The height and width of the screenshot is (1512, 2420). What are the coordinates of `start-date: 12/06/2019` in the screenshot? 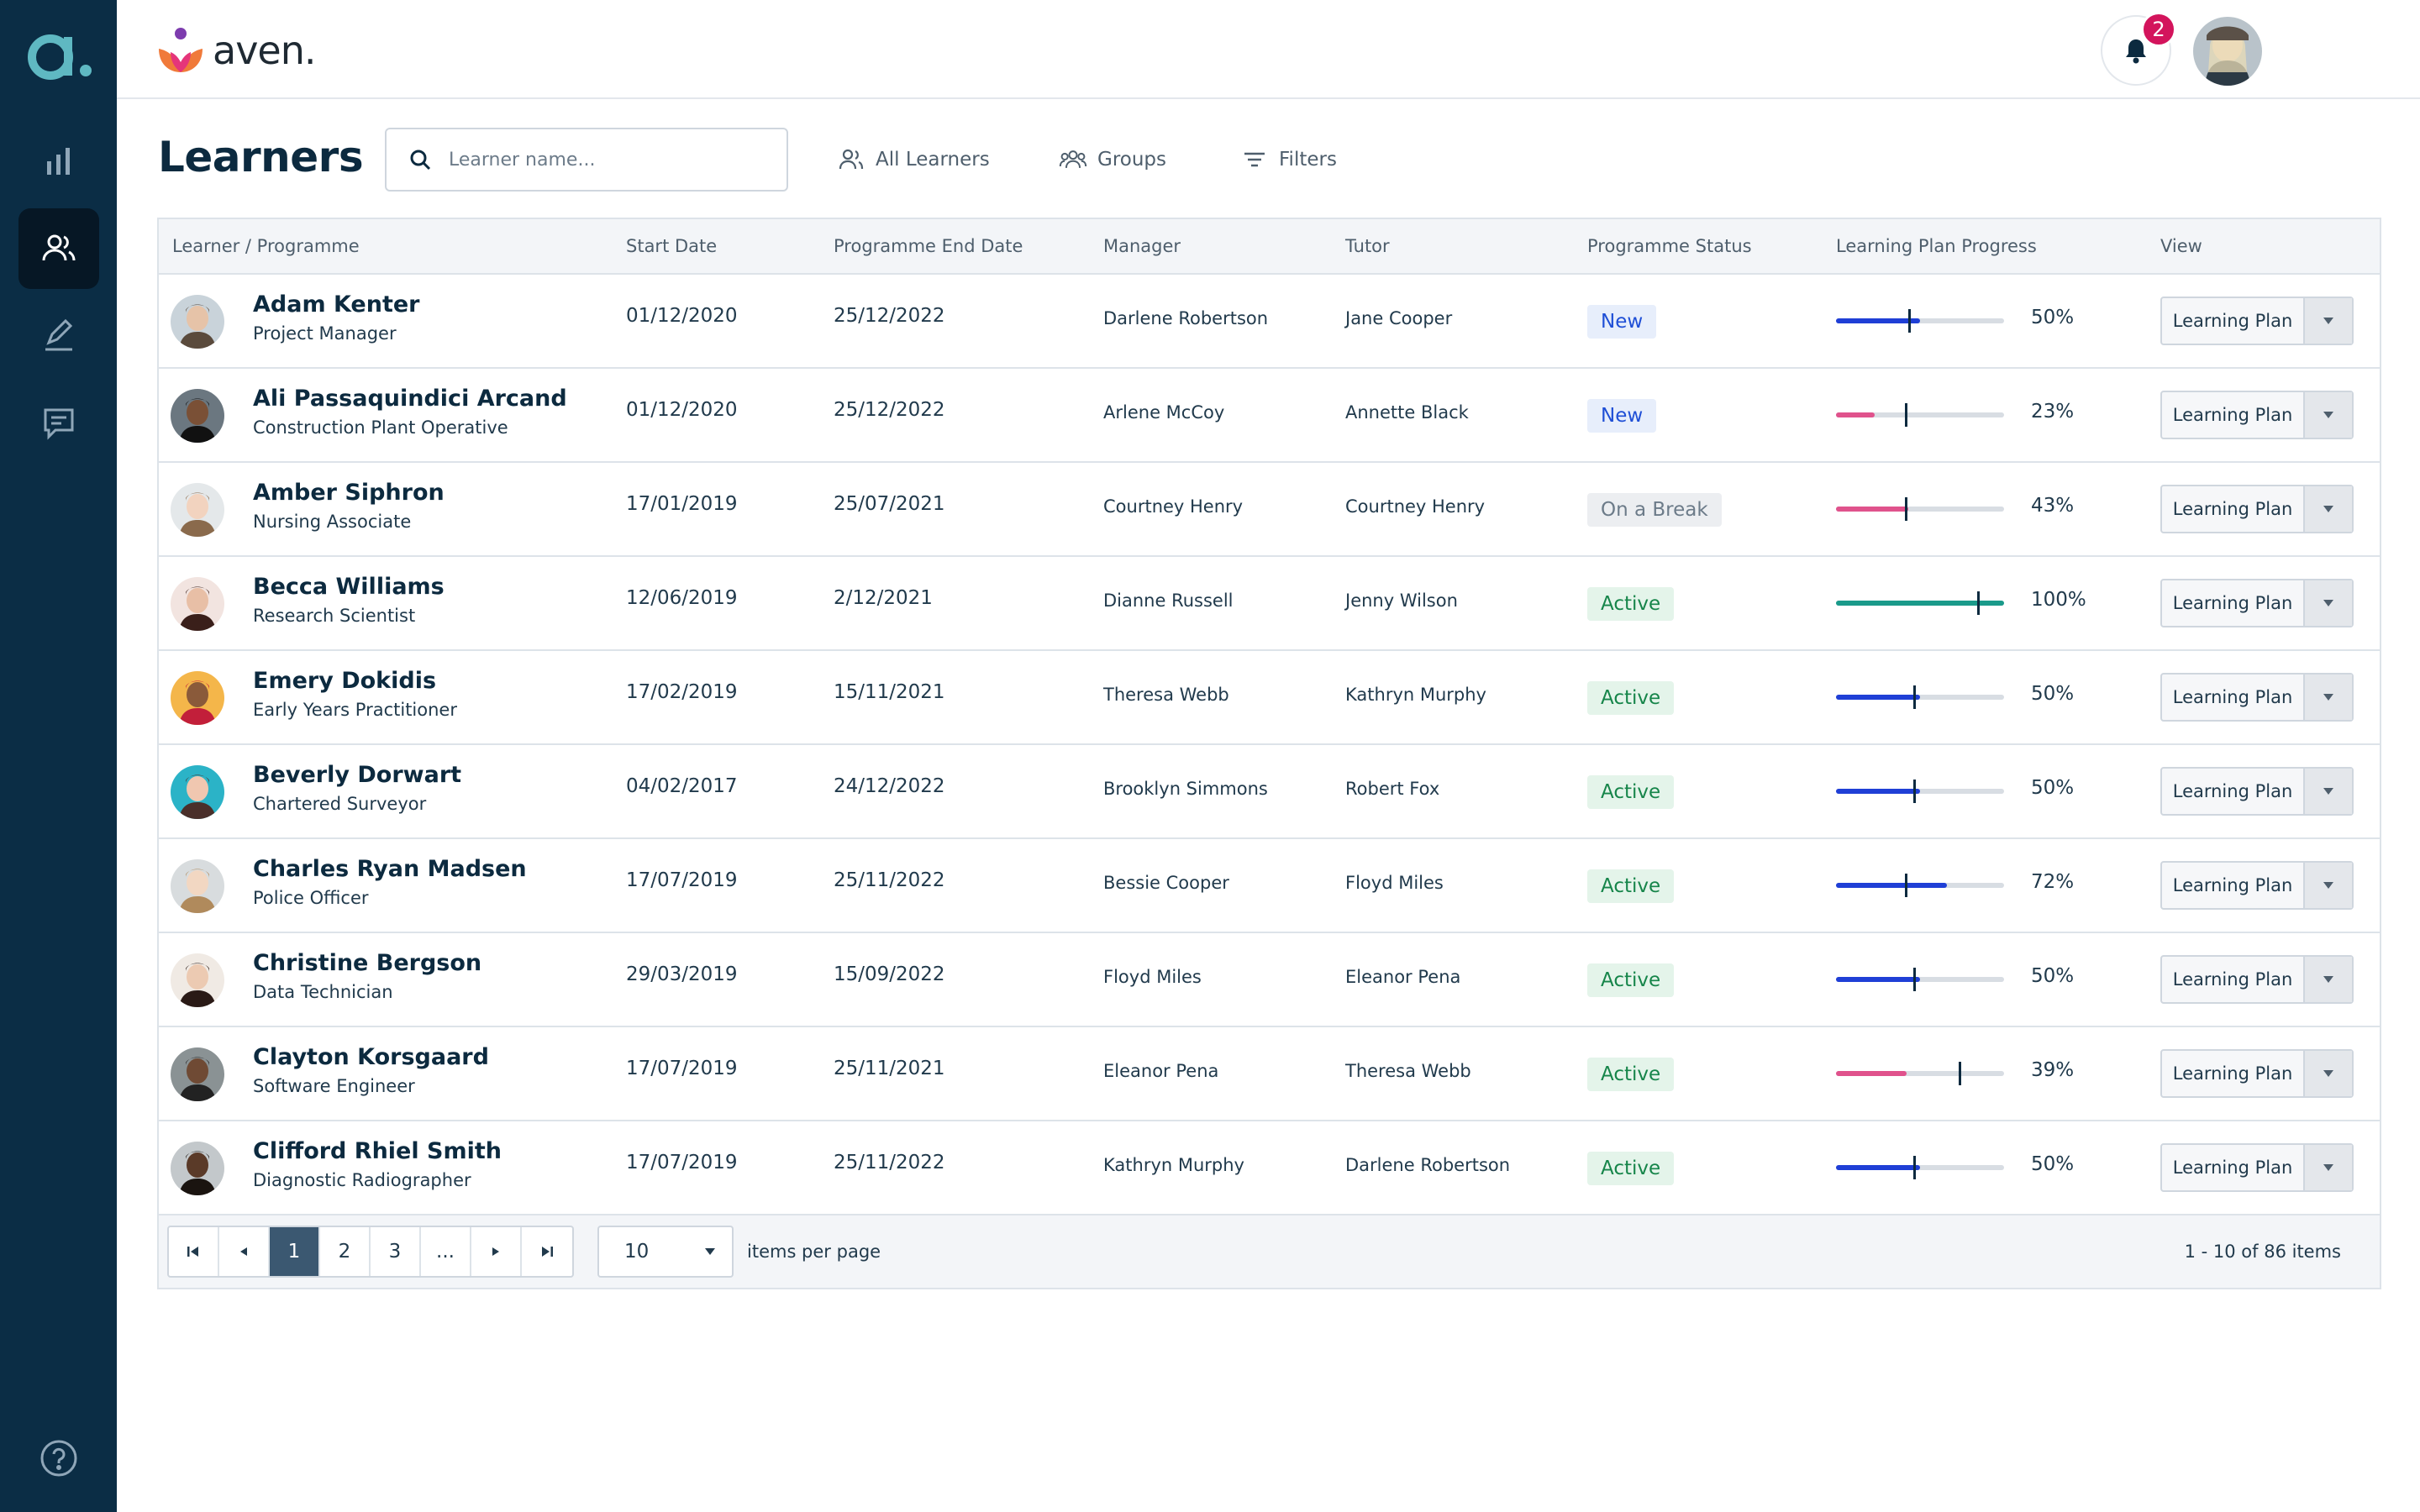 It's located at (682, 598).